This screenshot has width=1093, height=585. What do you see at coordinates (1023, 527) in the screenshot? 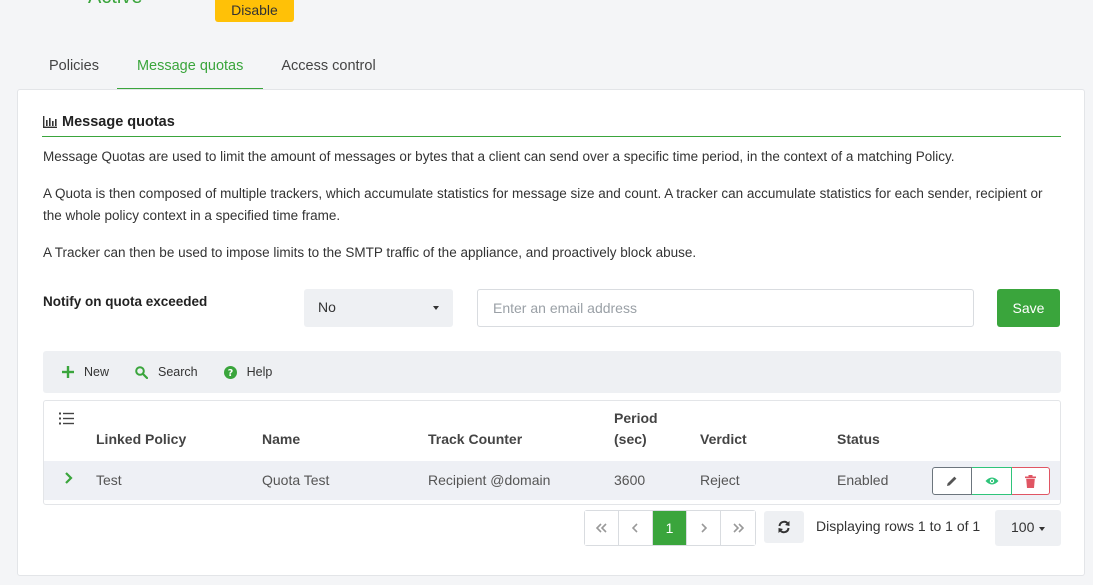
I see `page-size-value: 100` at bounding box center [1023, 527].